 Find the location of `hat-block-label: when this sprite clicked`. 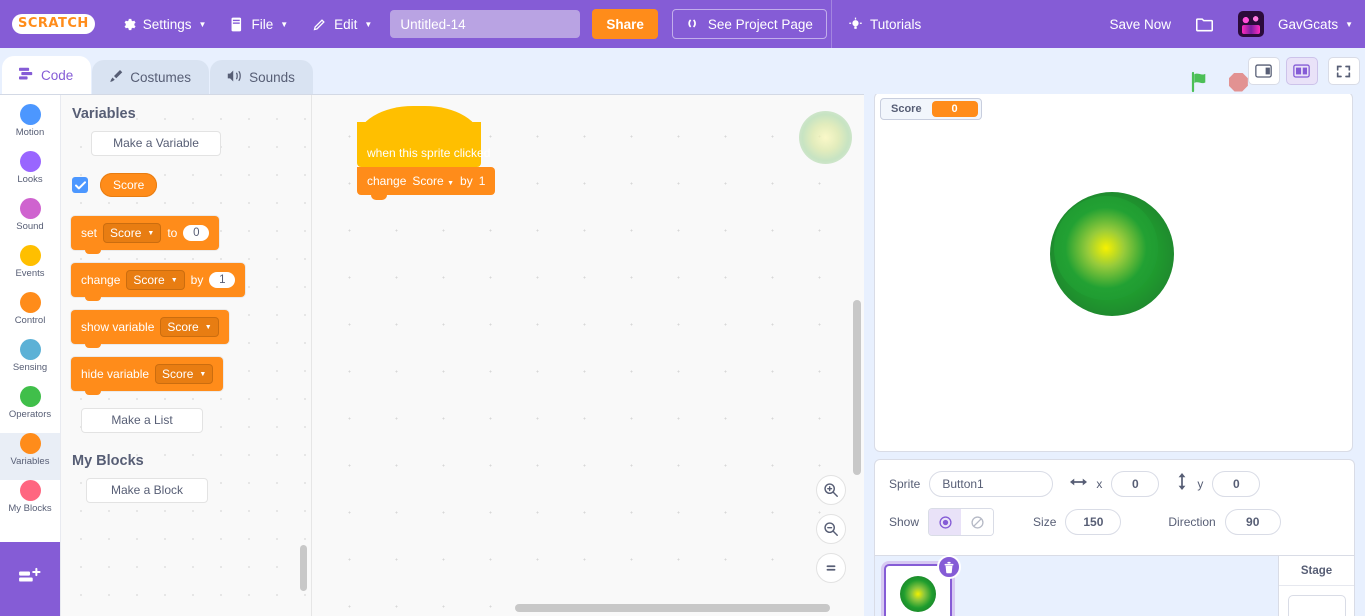

hat-block-label: when this sprite clicked is located at coordinates (429, 153).